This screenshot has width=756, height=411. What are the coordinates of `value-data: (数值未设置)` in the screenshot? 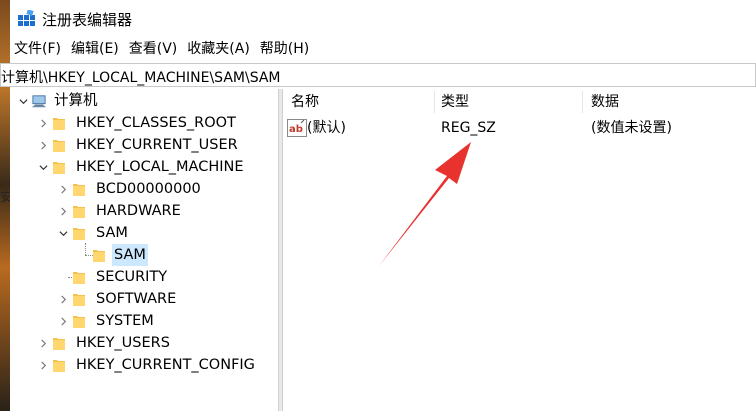 It's located at (631, 128).